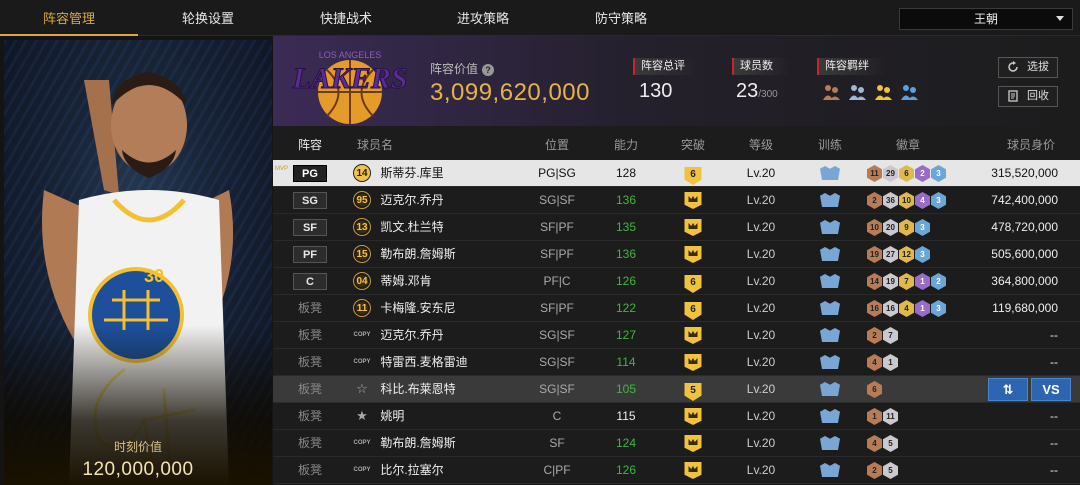  I want to click on badge-icon: 3, so click(922, 227).